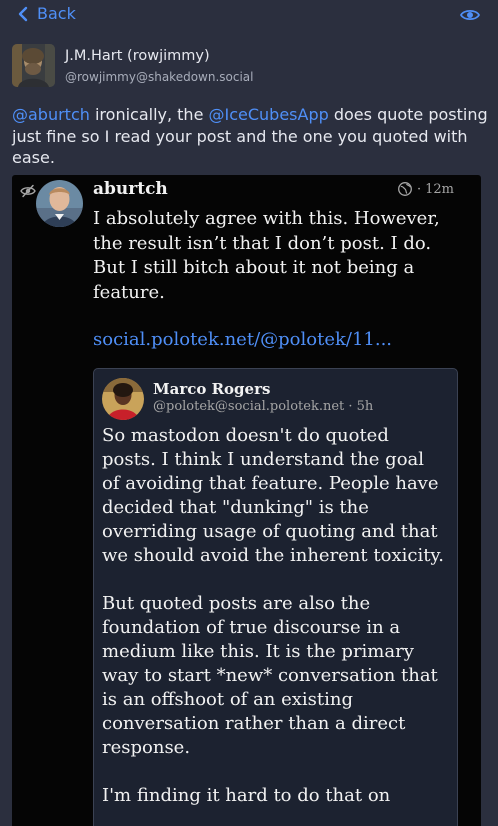  I want to click on navigation-bar: Back, so click(249, 15).